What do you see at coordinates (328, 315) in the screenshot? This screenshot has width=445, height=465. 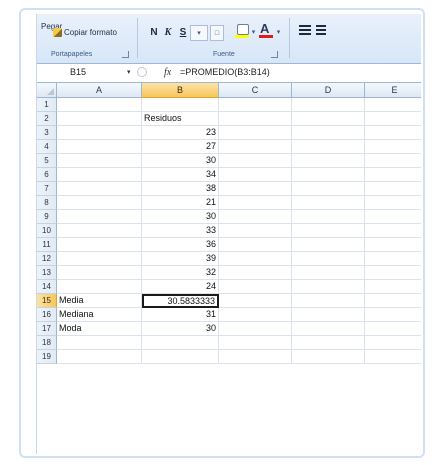 I see `cell-d16` at bounding box center [328, 315].